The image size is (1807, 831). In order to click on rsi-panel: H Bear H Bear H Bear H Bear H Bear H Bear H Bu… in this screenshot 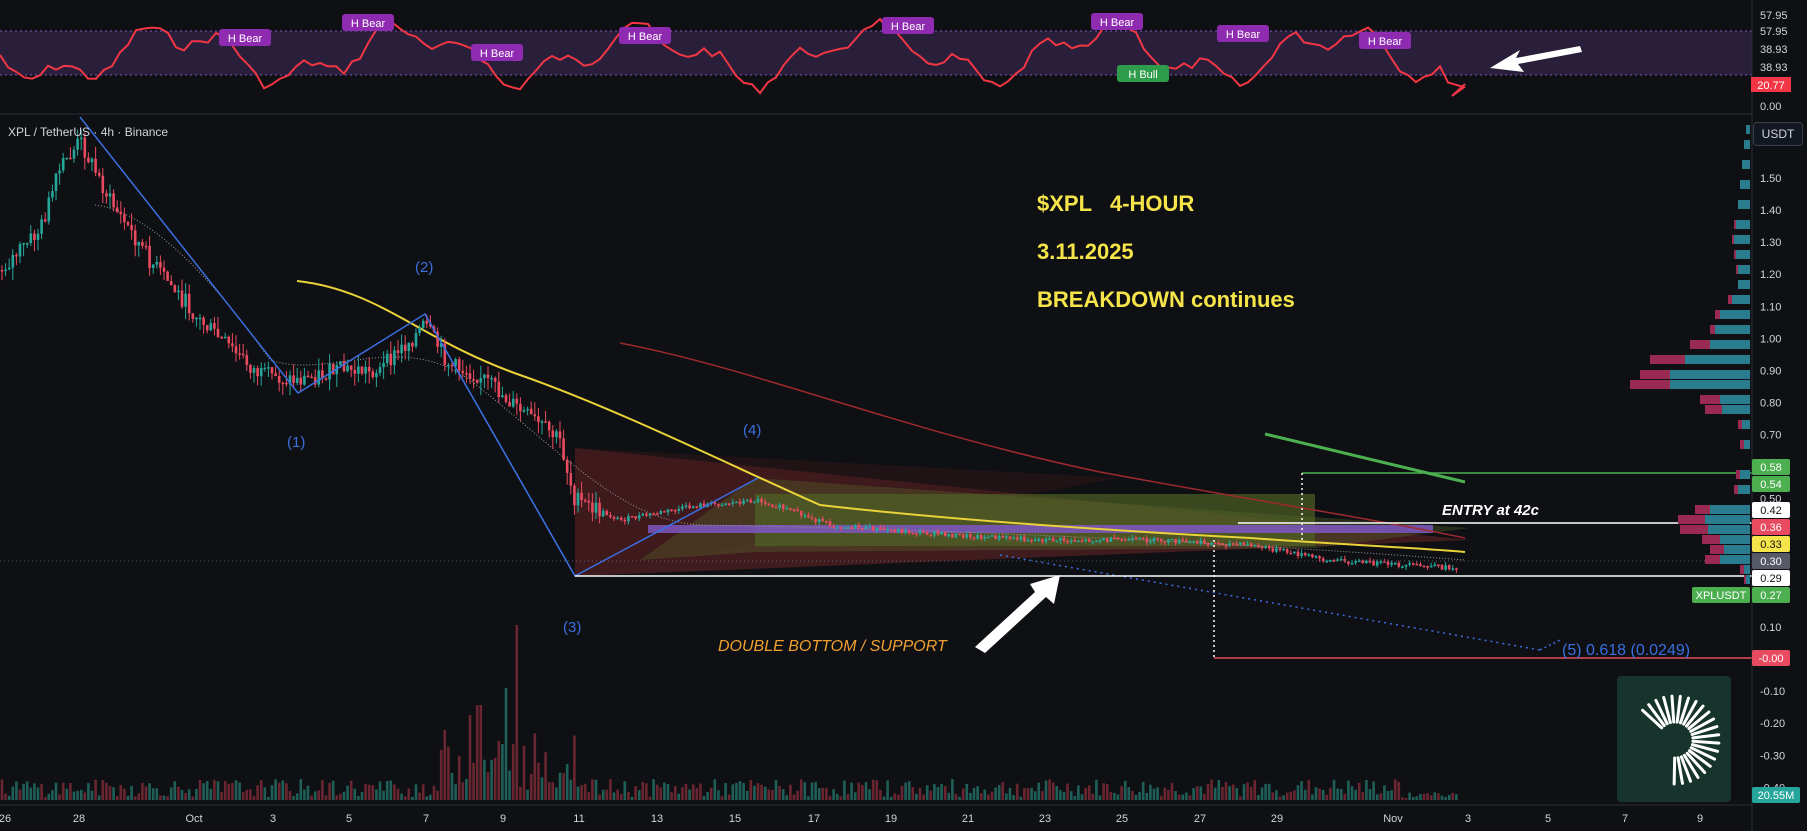, I will do `click(876, 55)`.